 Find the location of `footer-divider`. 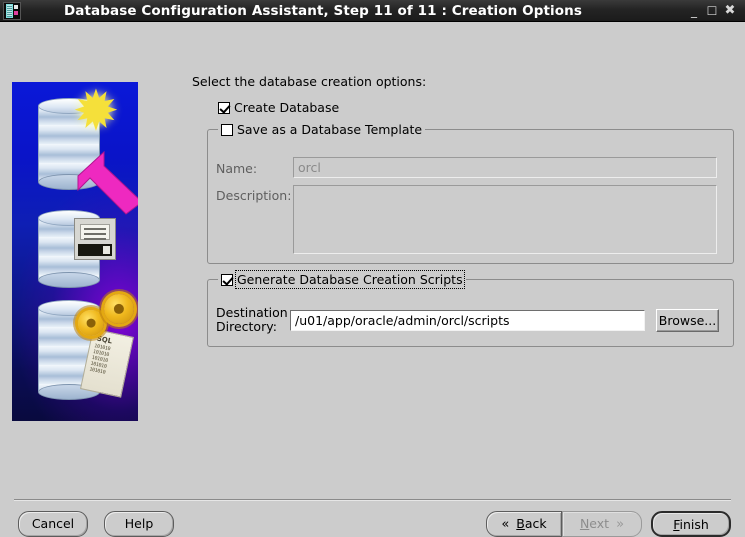

footer-divider is located at coordinates (372, 500).